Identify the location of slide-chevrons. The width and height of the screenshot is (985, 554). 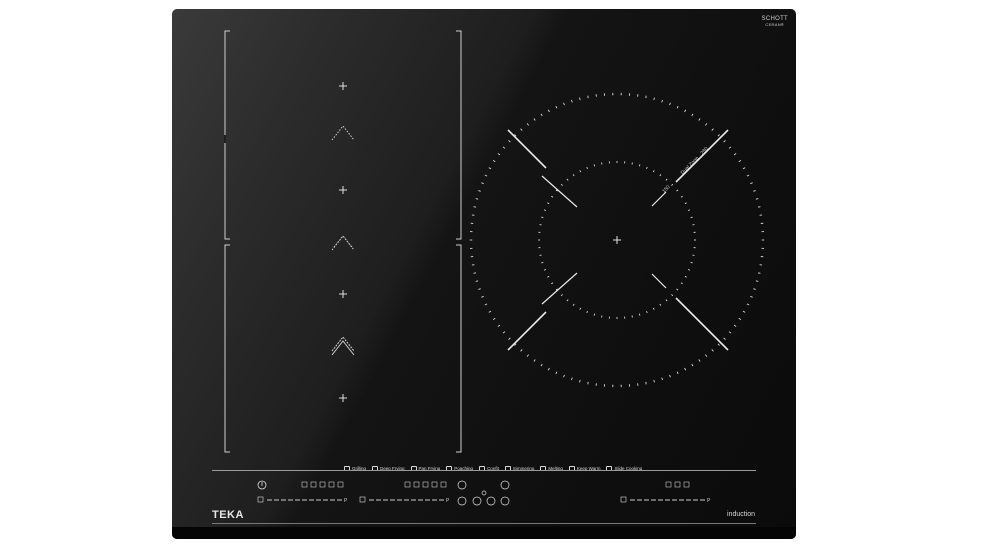
(343, 240).